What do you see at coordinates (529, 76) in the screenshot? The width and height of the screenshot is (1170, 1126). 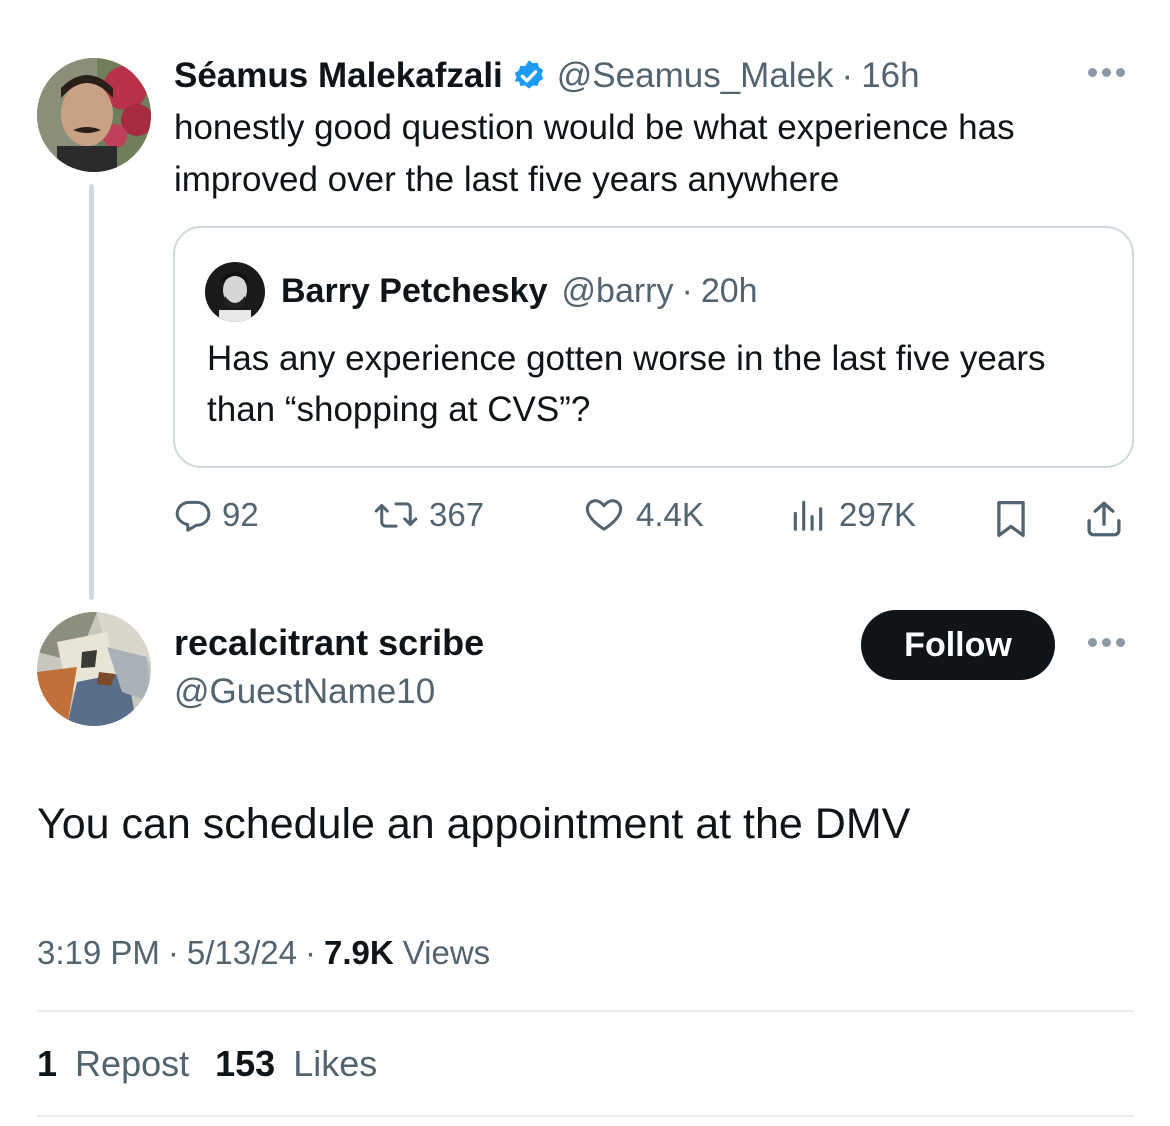 I see `verified-badge-icon` at bounding box center [529, 76].